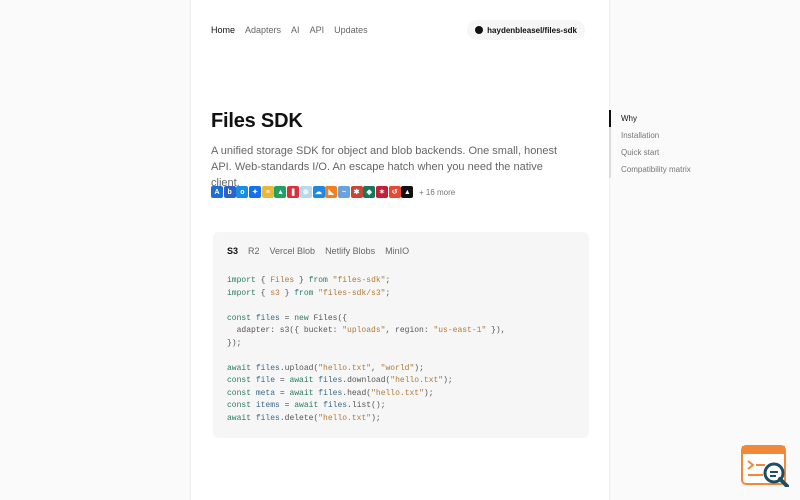 The width and height of the screenshot is (800, 500). I want to click on github-repo-label: haydenbleasel/files-sdk, so click(532, 30).